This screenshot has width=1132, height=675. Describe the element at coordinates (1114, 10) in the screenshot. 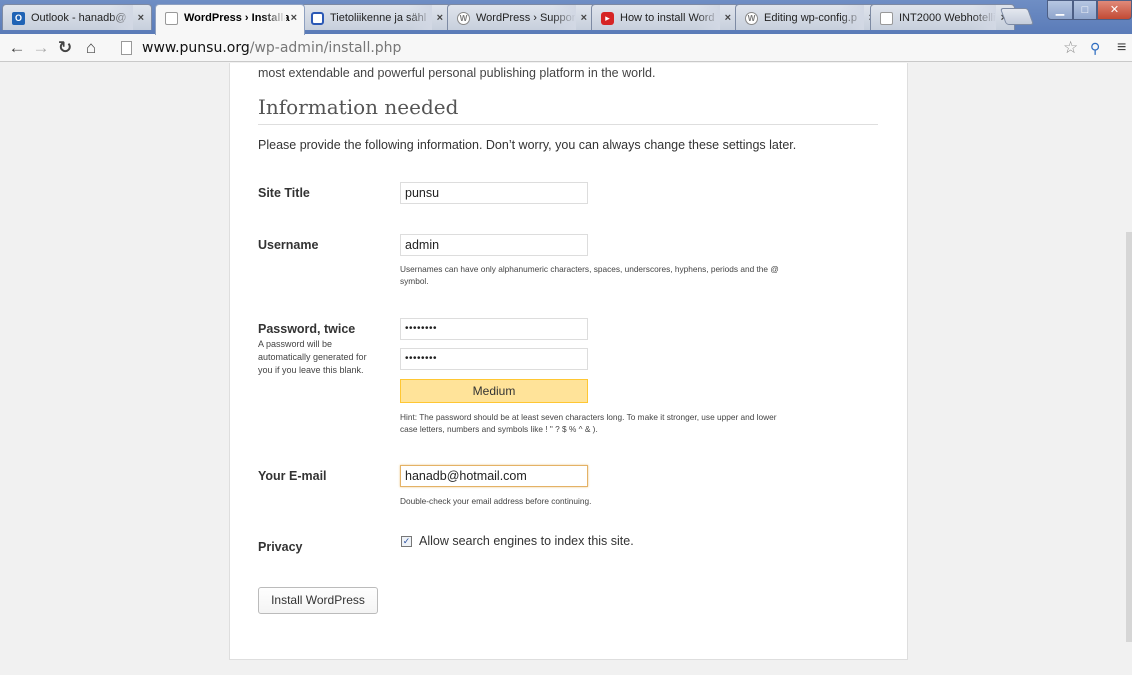

I see `close-window-button: ✕` at that location.